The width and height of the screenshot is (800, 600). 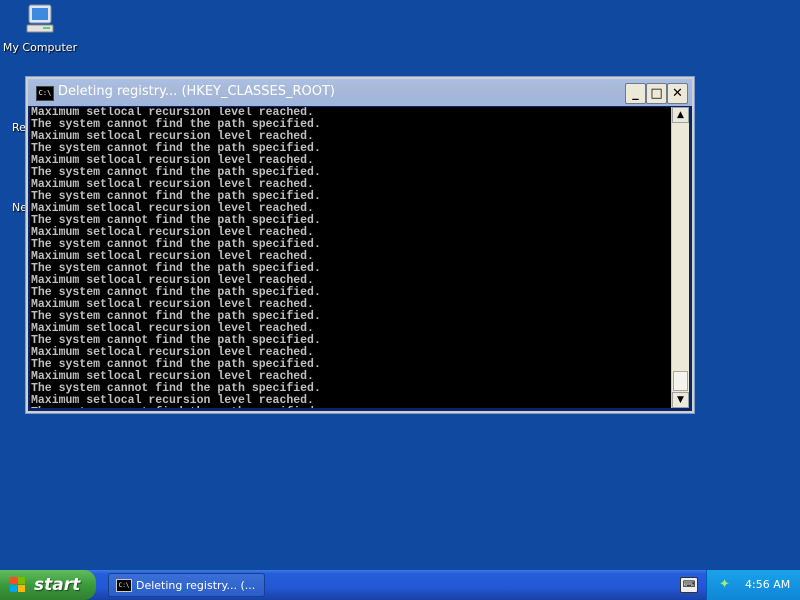 I want to click on start-label: start, so click(x=57, y=585).